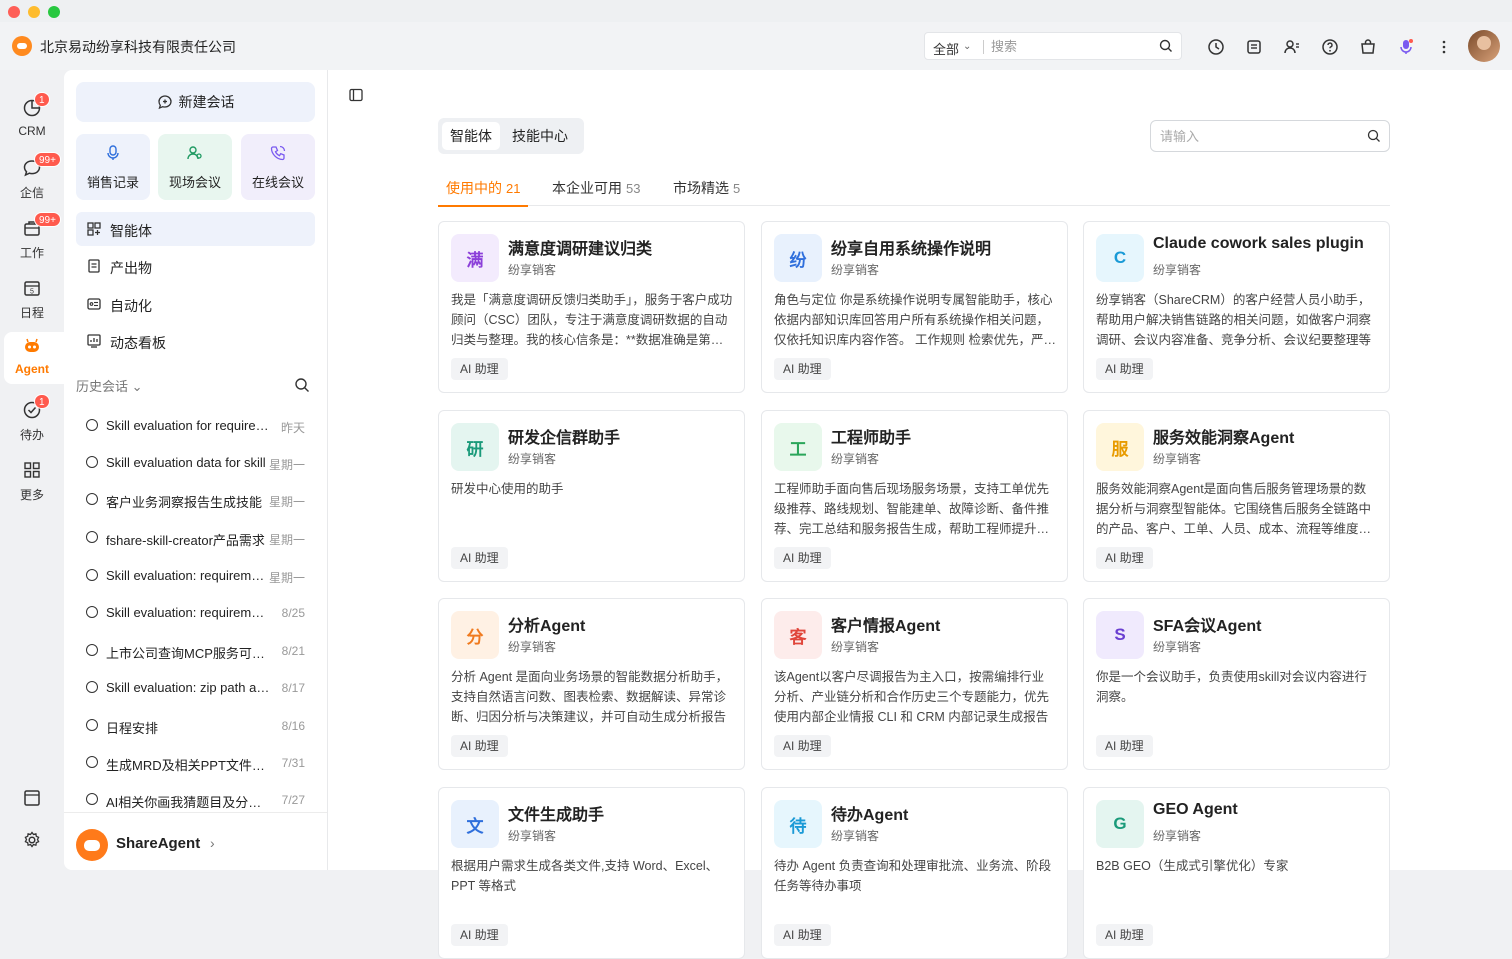 Image resolution: width=1512 pixels, height=959 pixels. Describe the element at coordinates (1071, 46) in the screenshot. I see `search-input` at that location.